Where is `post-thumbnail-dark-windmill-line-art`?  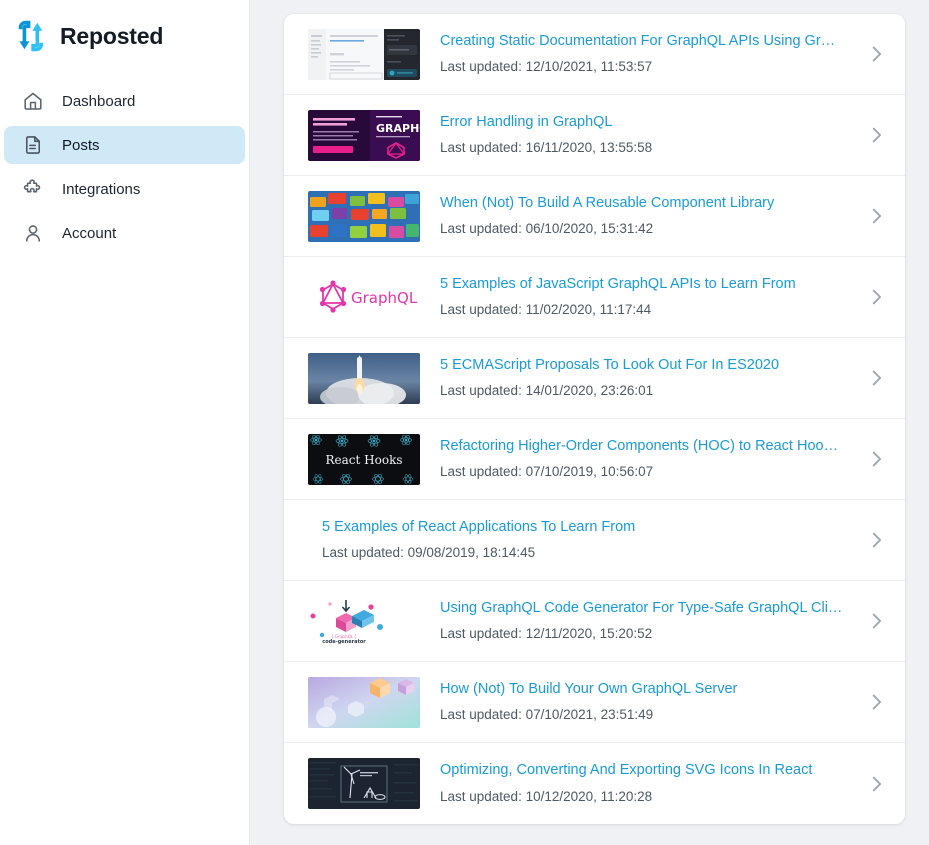 post-thumbnail-dark-windmill-line-art is located at coordinates (364, 783).